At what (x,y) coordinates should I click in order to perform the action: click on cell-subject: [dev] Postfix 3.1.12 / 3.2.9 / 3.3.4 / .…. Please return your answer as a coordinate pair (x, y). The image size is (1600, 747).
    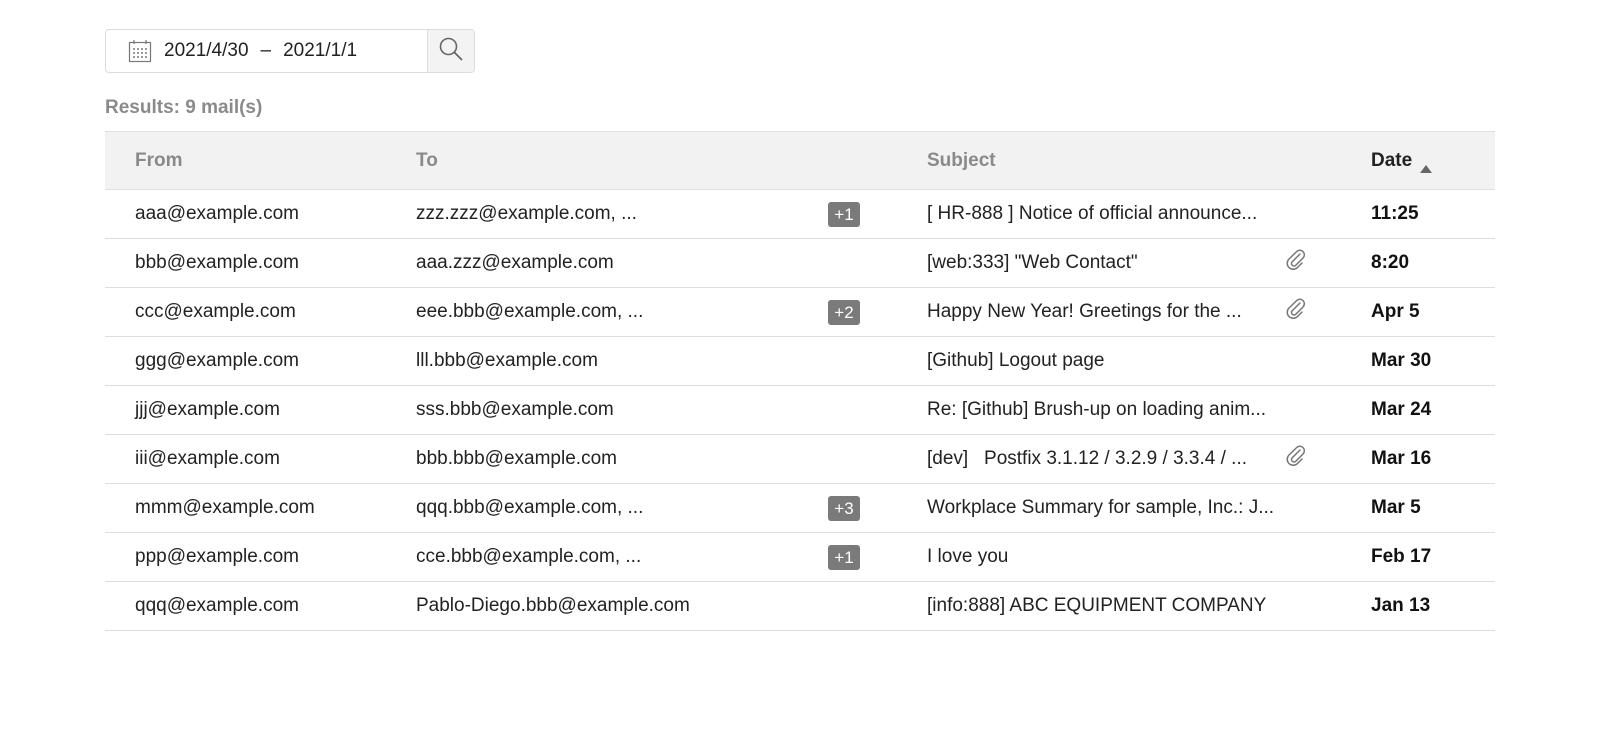
    Looking at the image, I should click on (1087, 458).